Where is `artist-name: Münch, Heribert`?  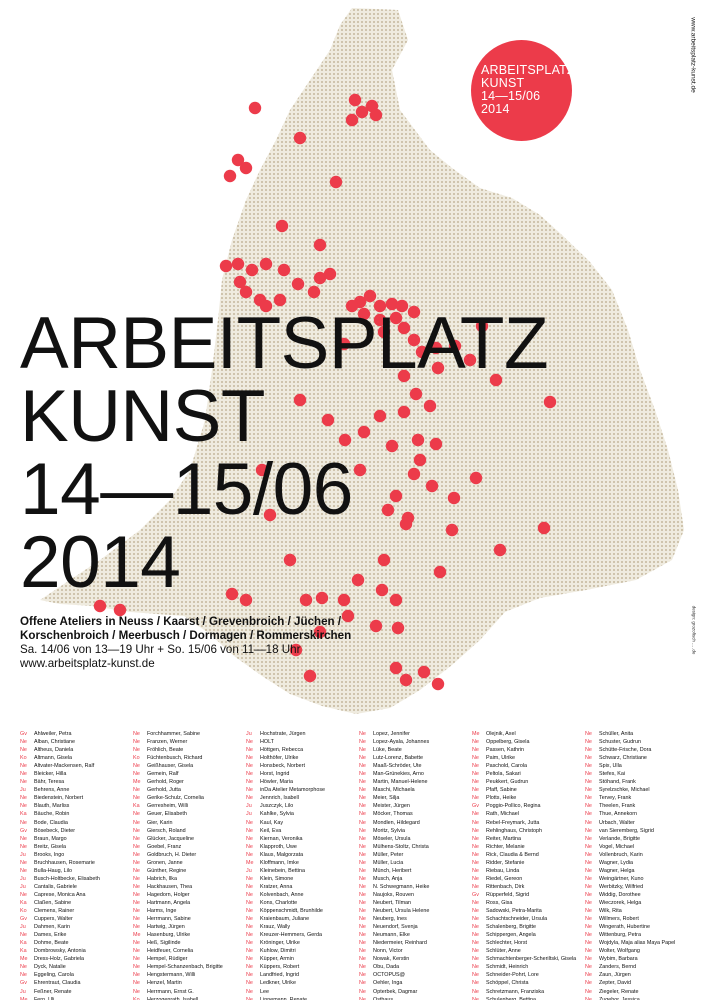 artist-name: Münch, Heribert is located at coordinates (392, 870).